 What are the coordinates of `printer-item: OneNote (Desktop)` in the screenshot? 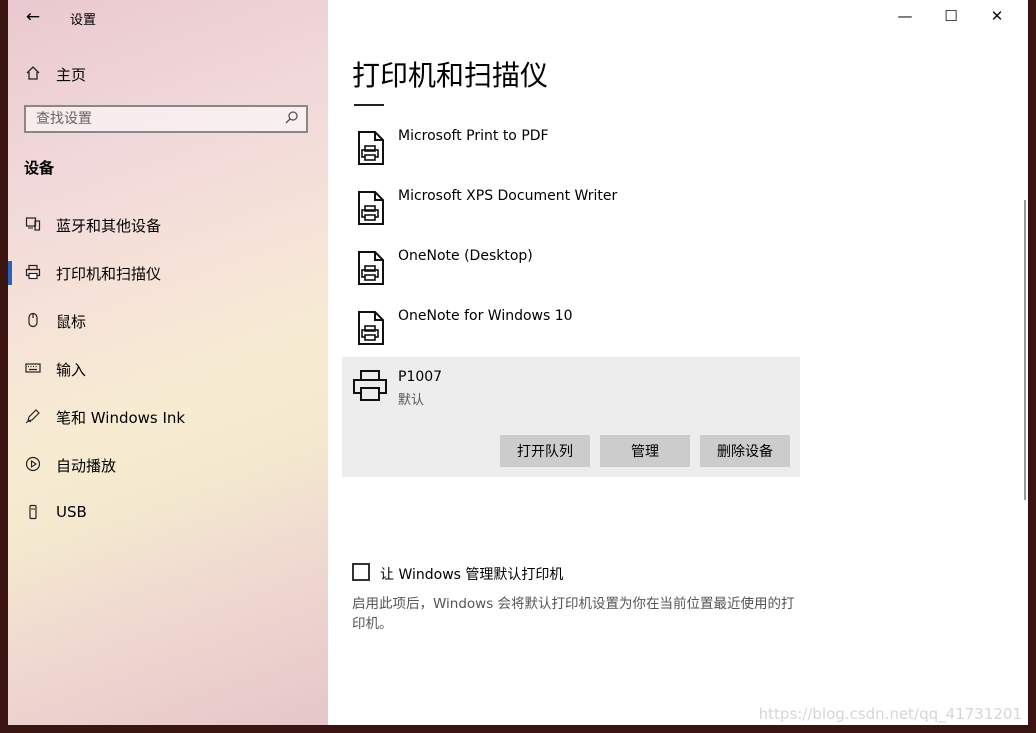 It's located at (577, 269).